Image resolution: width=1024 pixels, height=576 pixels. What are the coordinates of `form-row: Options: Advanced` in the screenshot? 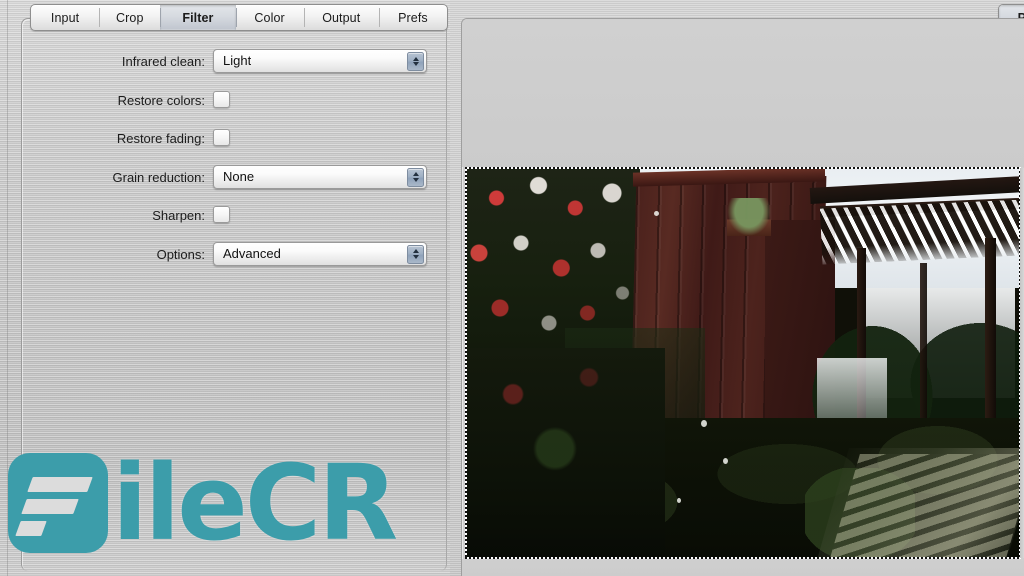 It's located at (225, 261).